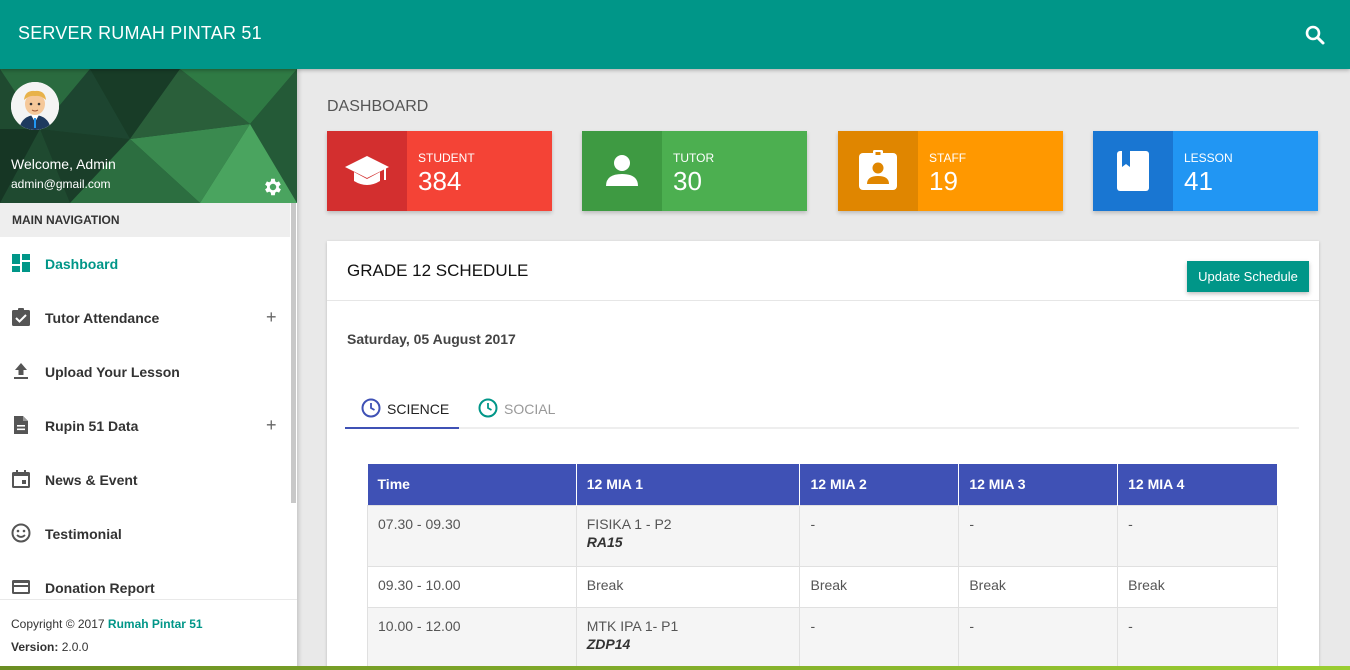  What do you see at coordinates (688, 535) in the screenshot?
I see `lesson-cell: FISIKA 1 - P2 RA15` at bounding box center [688, 535].